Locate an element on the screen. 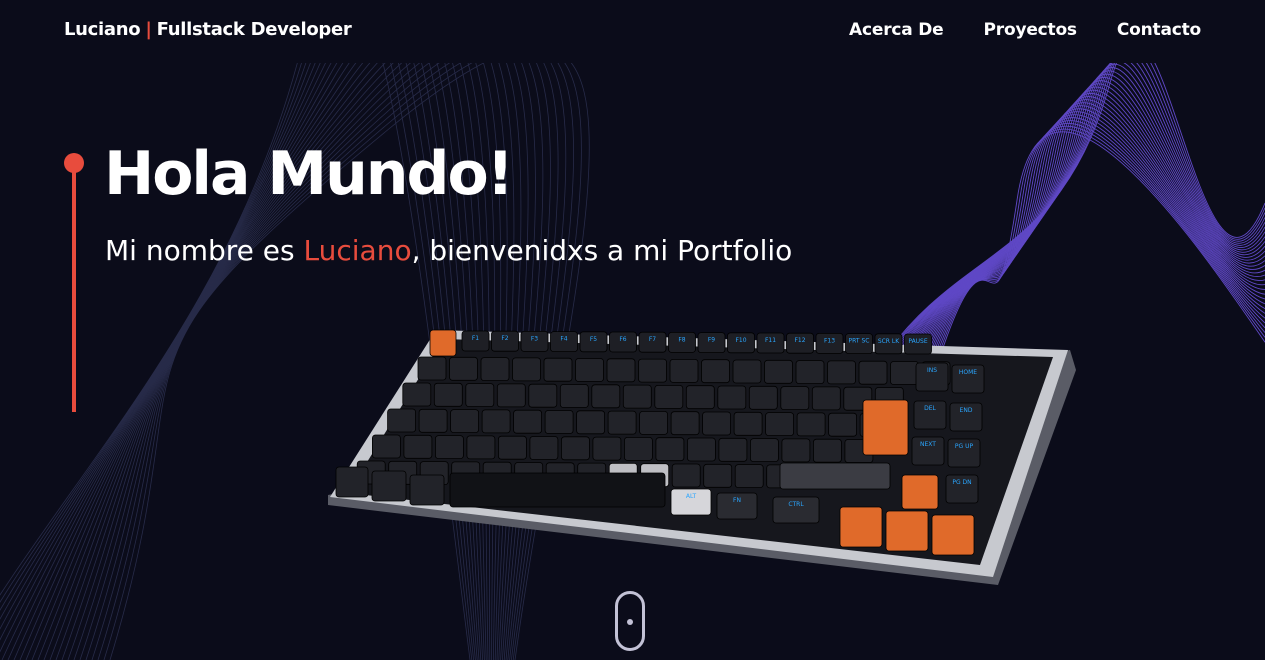  key-escape is located at coordinates (443, 343).